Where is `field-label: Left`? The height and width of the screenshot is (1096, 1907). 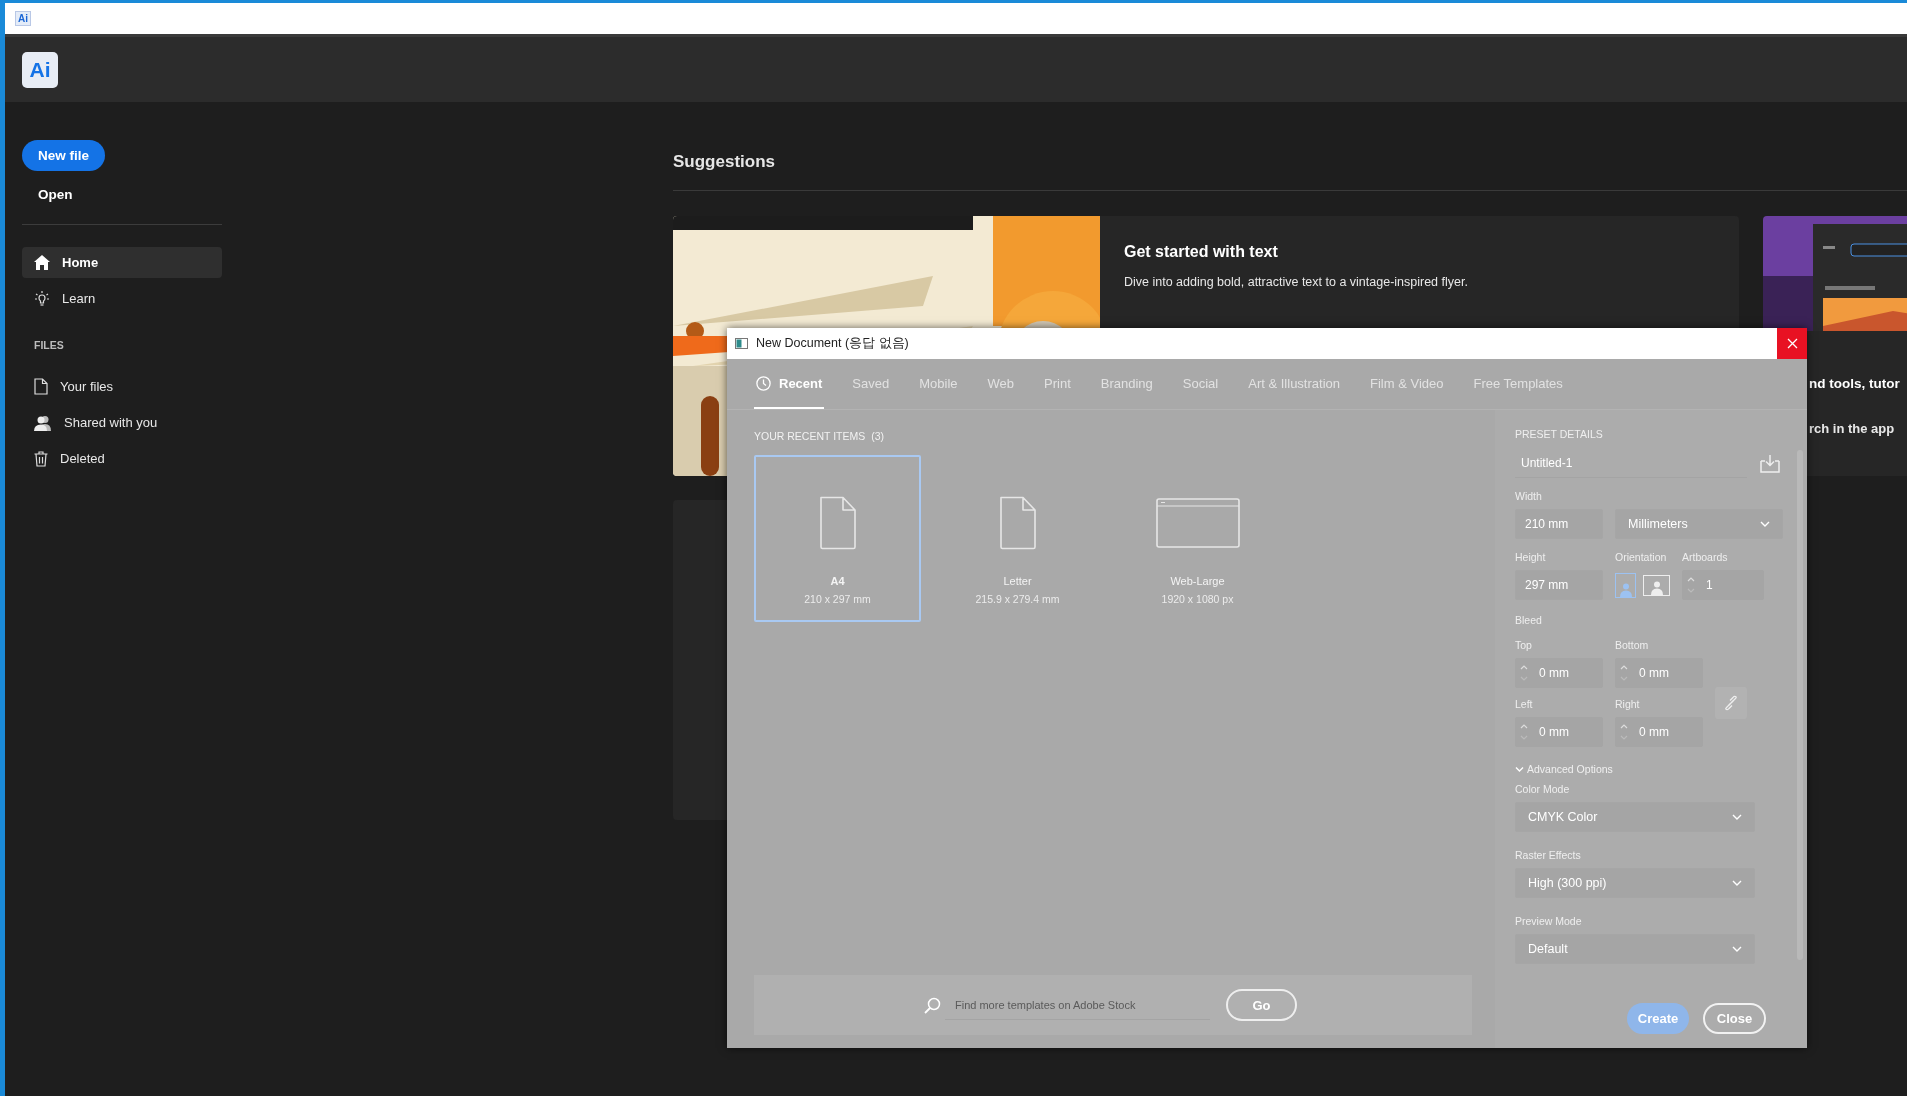 field-label: Left is located at coordinates (1524, 704).